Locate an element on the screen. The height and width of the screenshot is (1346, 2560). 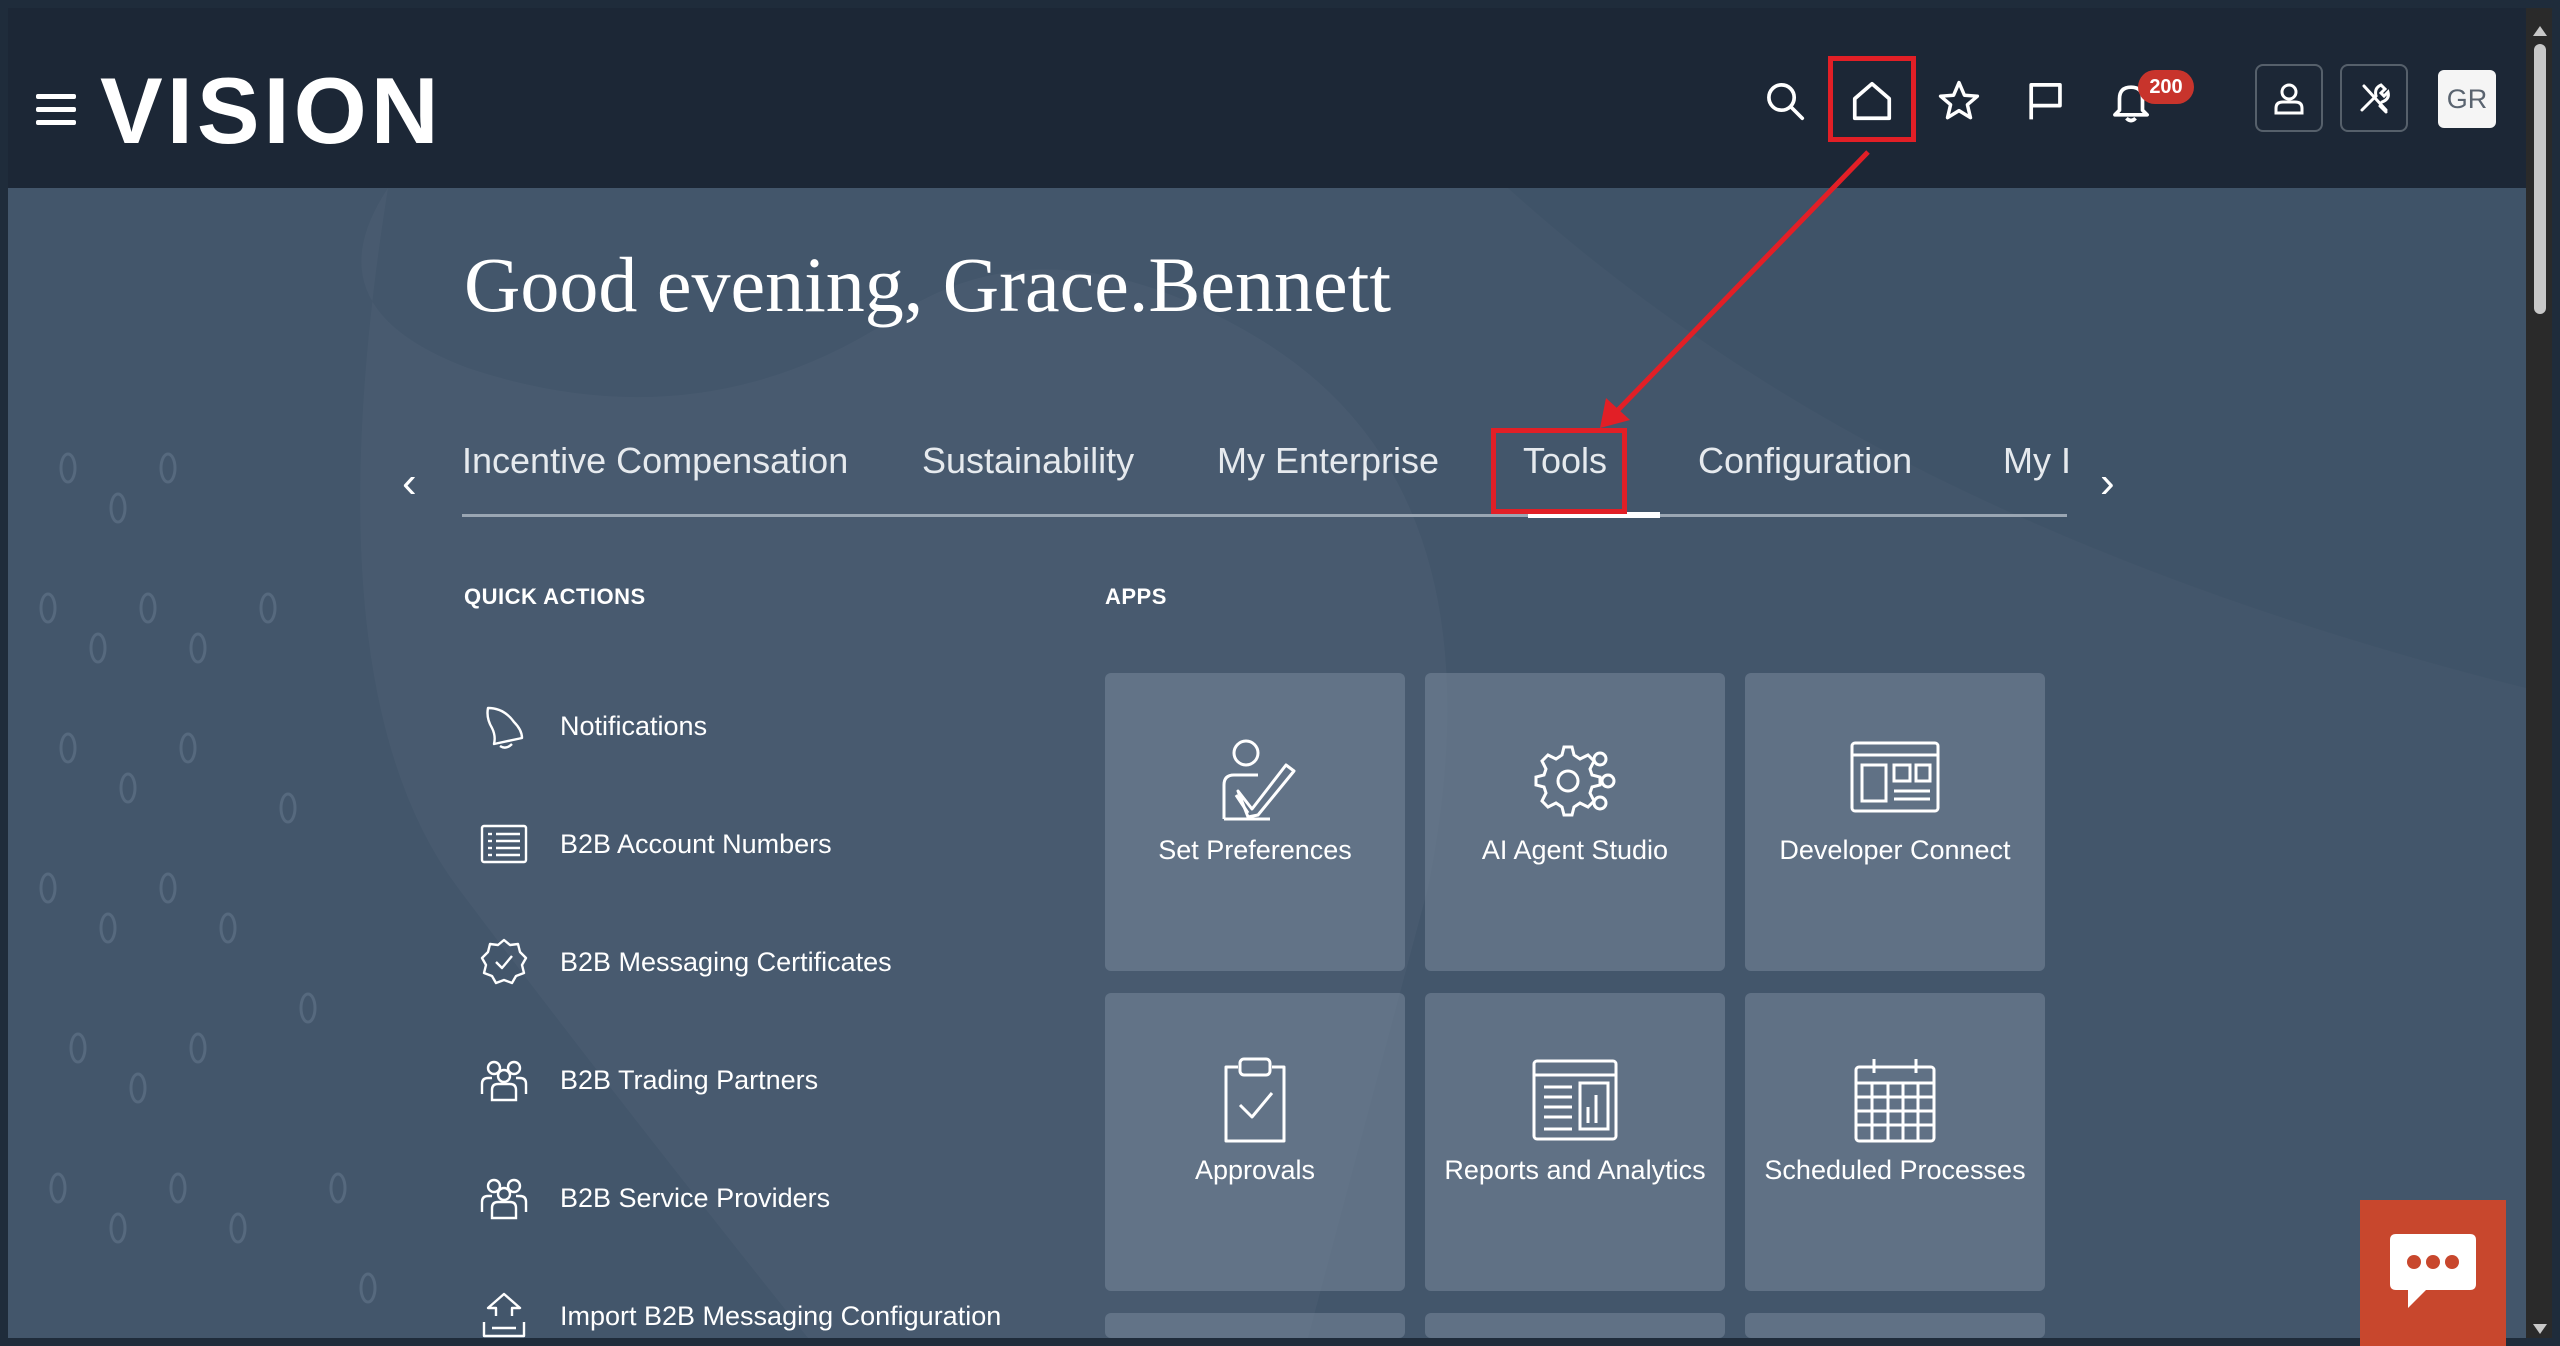
report-chart-icon is located at coordinates (1575, 1098).